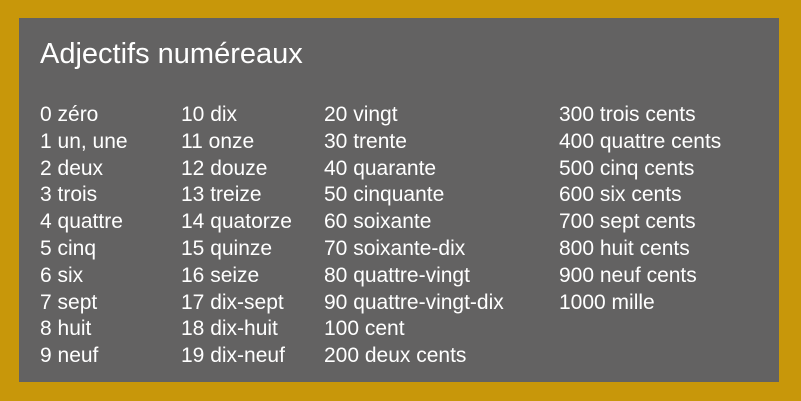 This screenshot has height=401, width=801. What do you see at coordinates (627, 168) in the screenshot?
I see `number-word-item: 500 cinq cents` at bounding box center [627, 168].